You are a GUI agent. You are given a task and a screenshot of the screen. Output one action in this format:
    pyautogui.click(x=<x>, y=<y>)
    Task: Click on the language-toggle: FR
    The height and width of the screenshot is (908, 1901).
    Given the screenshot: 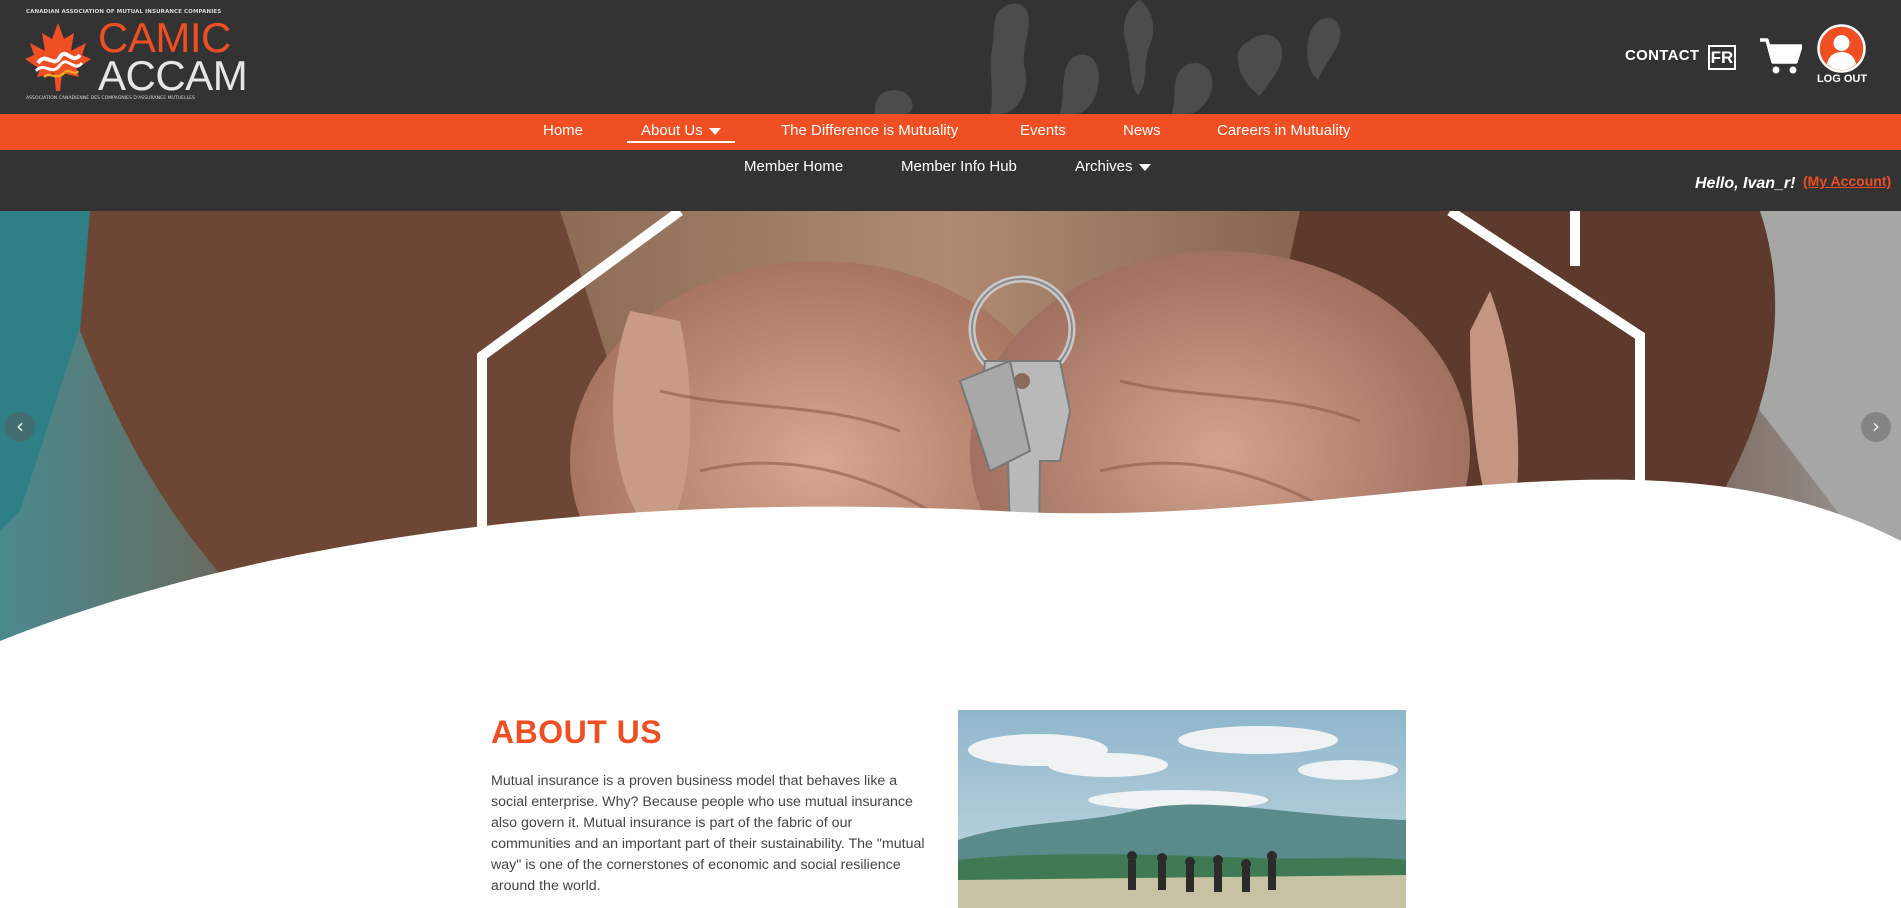 What is the action you would take?
    pyautogui.click(x=1722, y=57)
    